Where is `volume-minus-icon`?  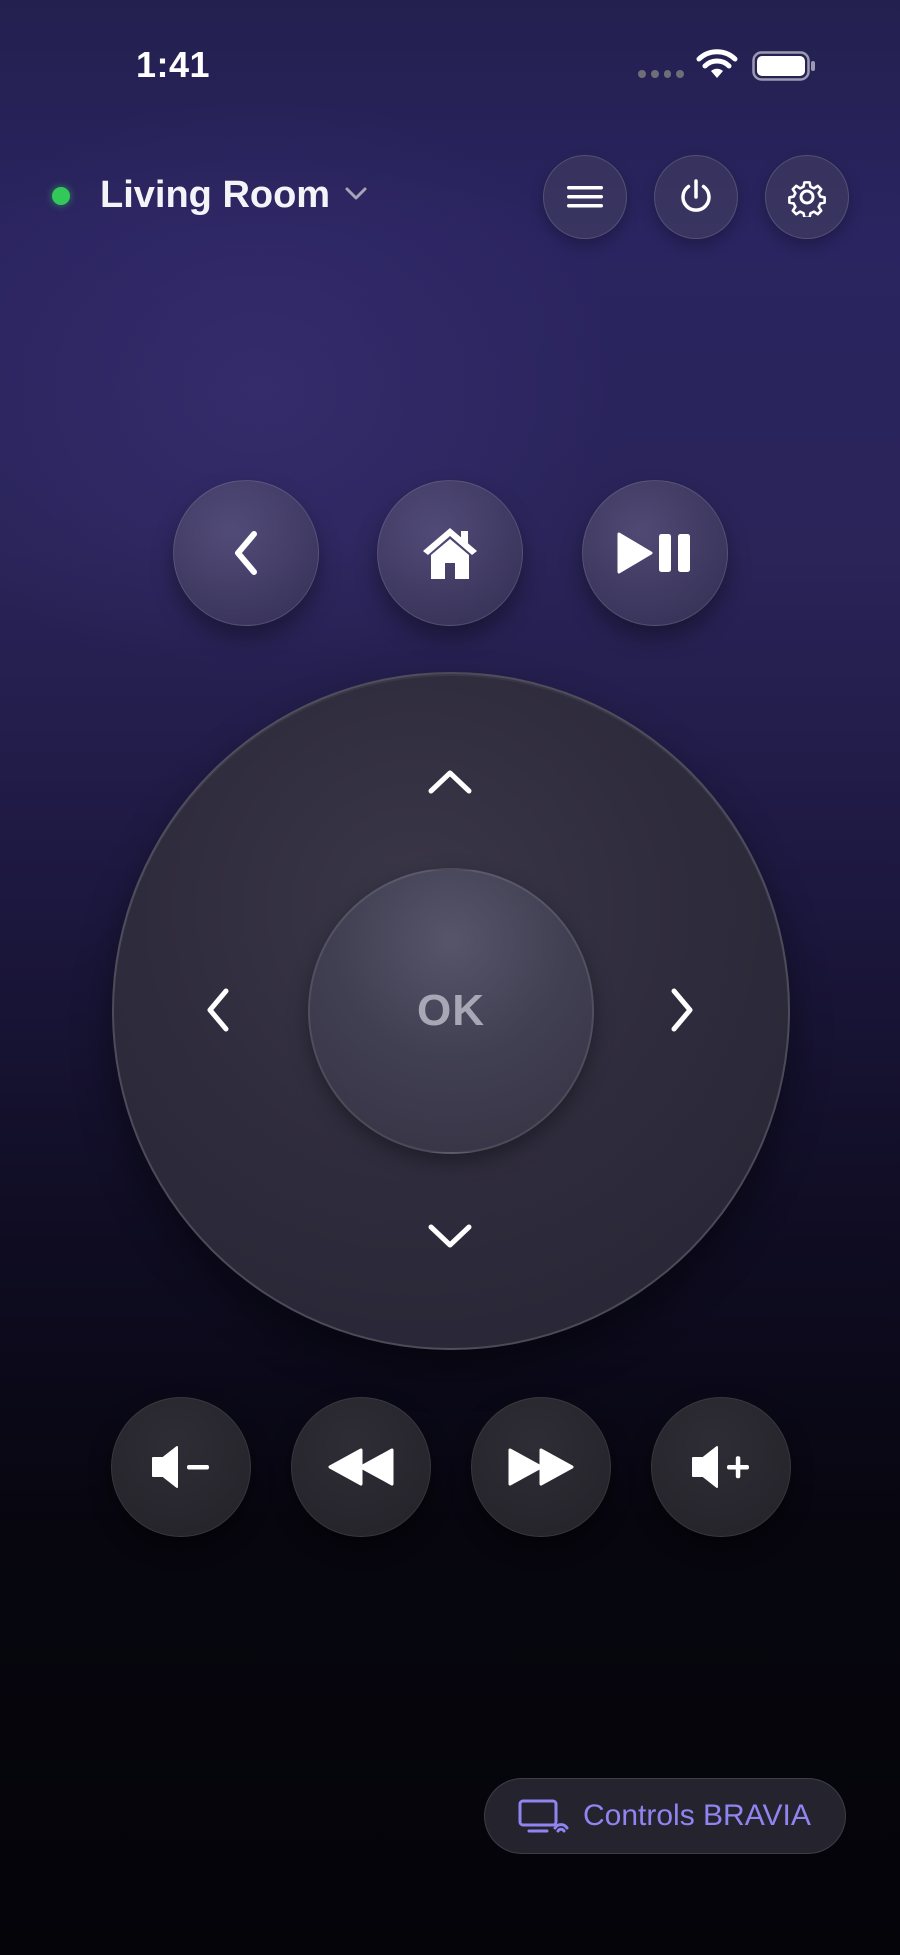
volume-minus-icon is located at coordinates (180, 1467).